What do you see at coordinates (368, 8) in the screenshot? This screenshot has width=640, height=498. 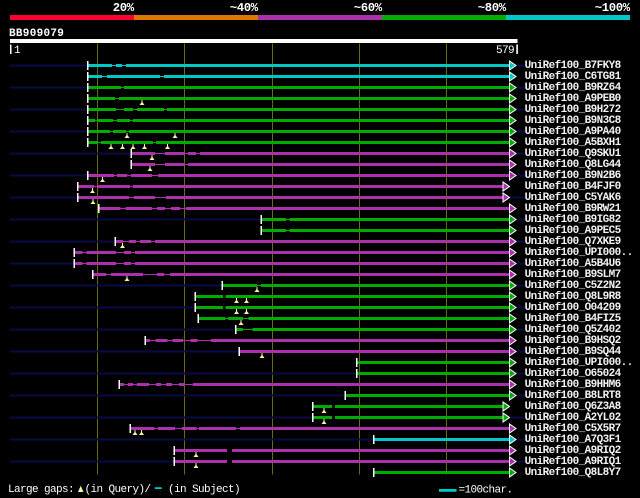 I see `svg-text: ~60%` at bounding box center [368, 8].